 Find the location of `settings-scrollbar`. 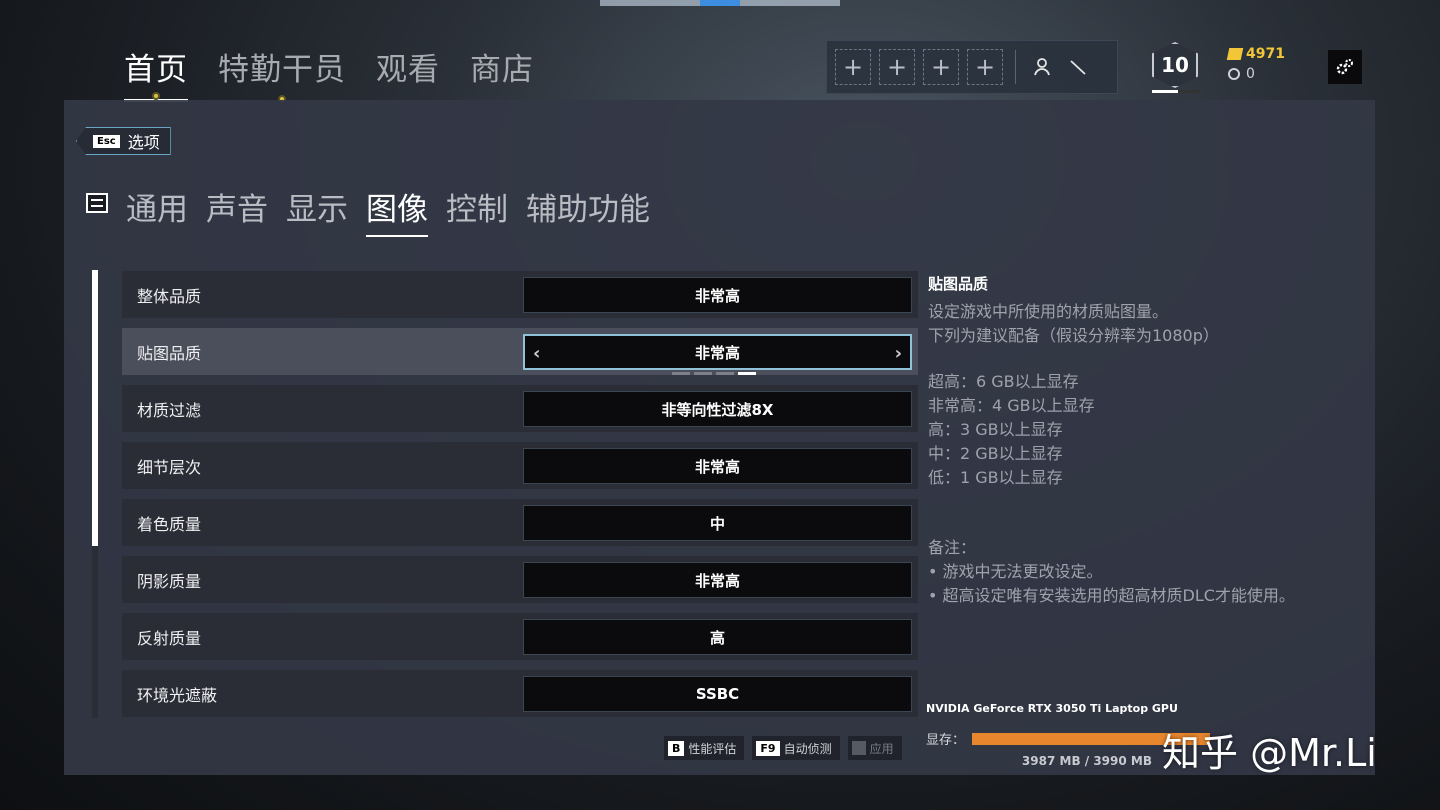

settings-scrollbar is located at coordinates (95, 494).